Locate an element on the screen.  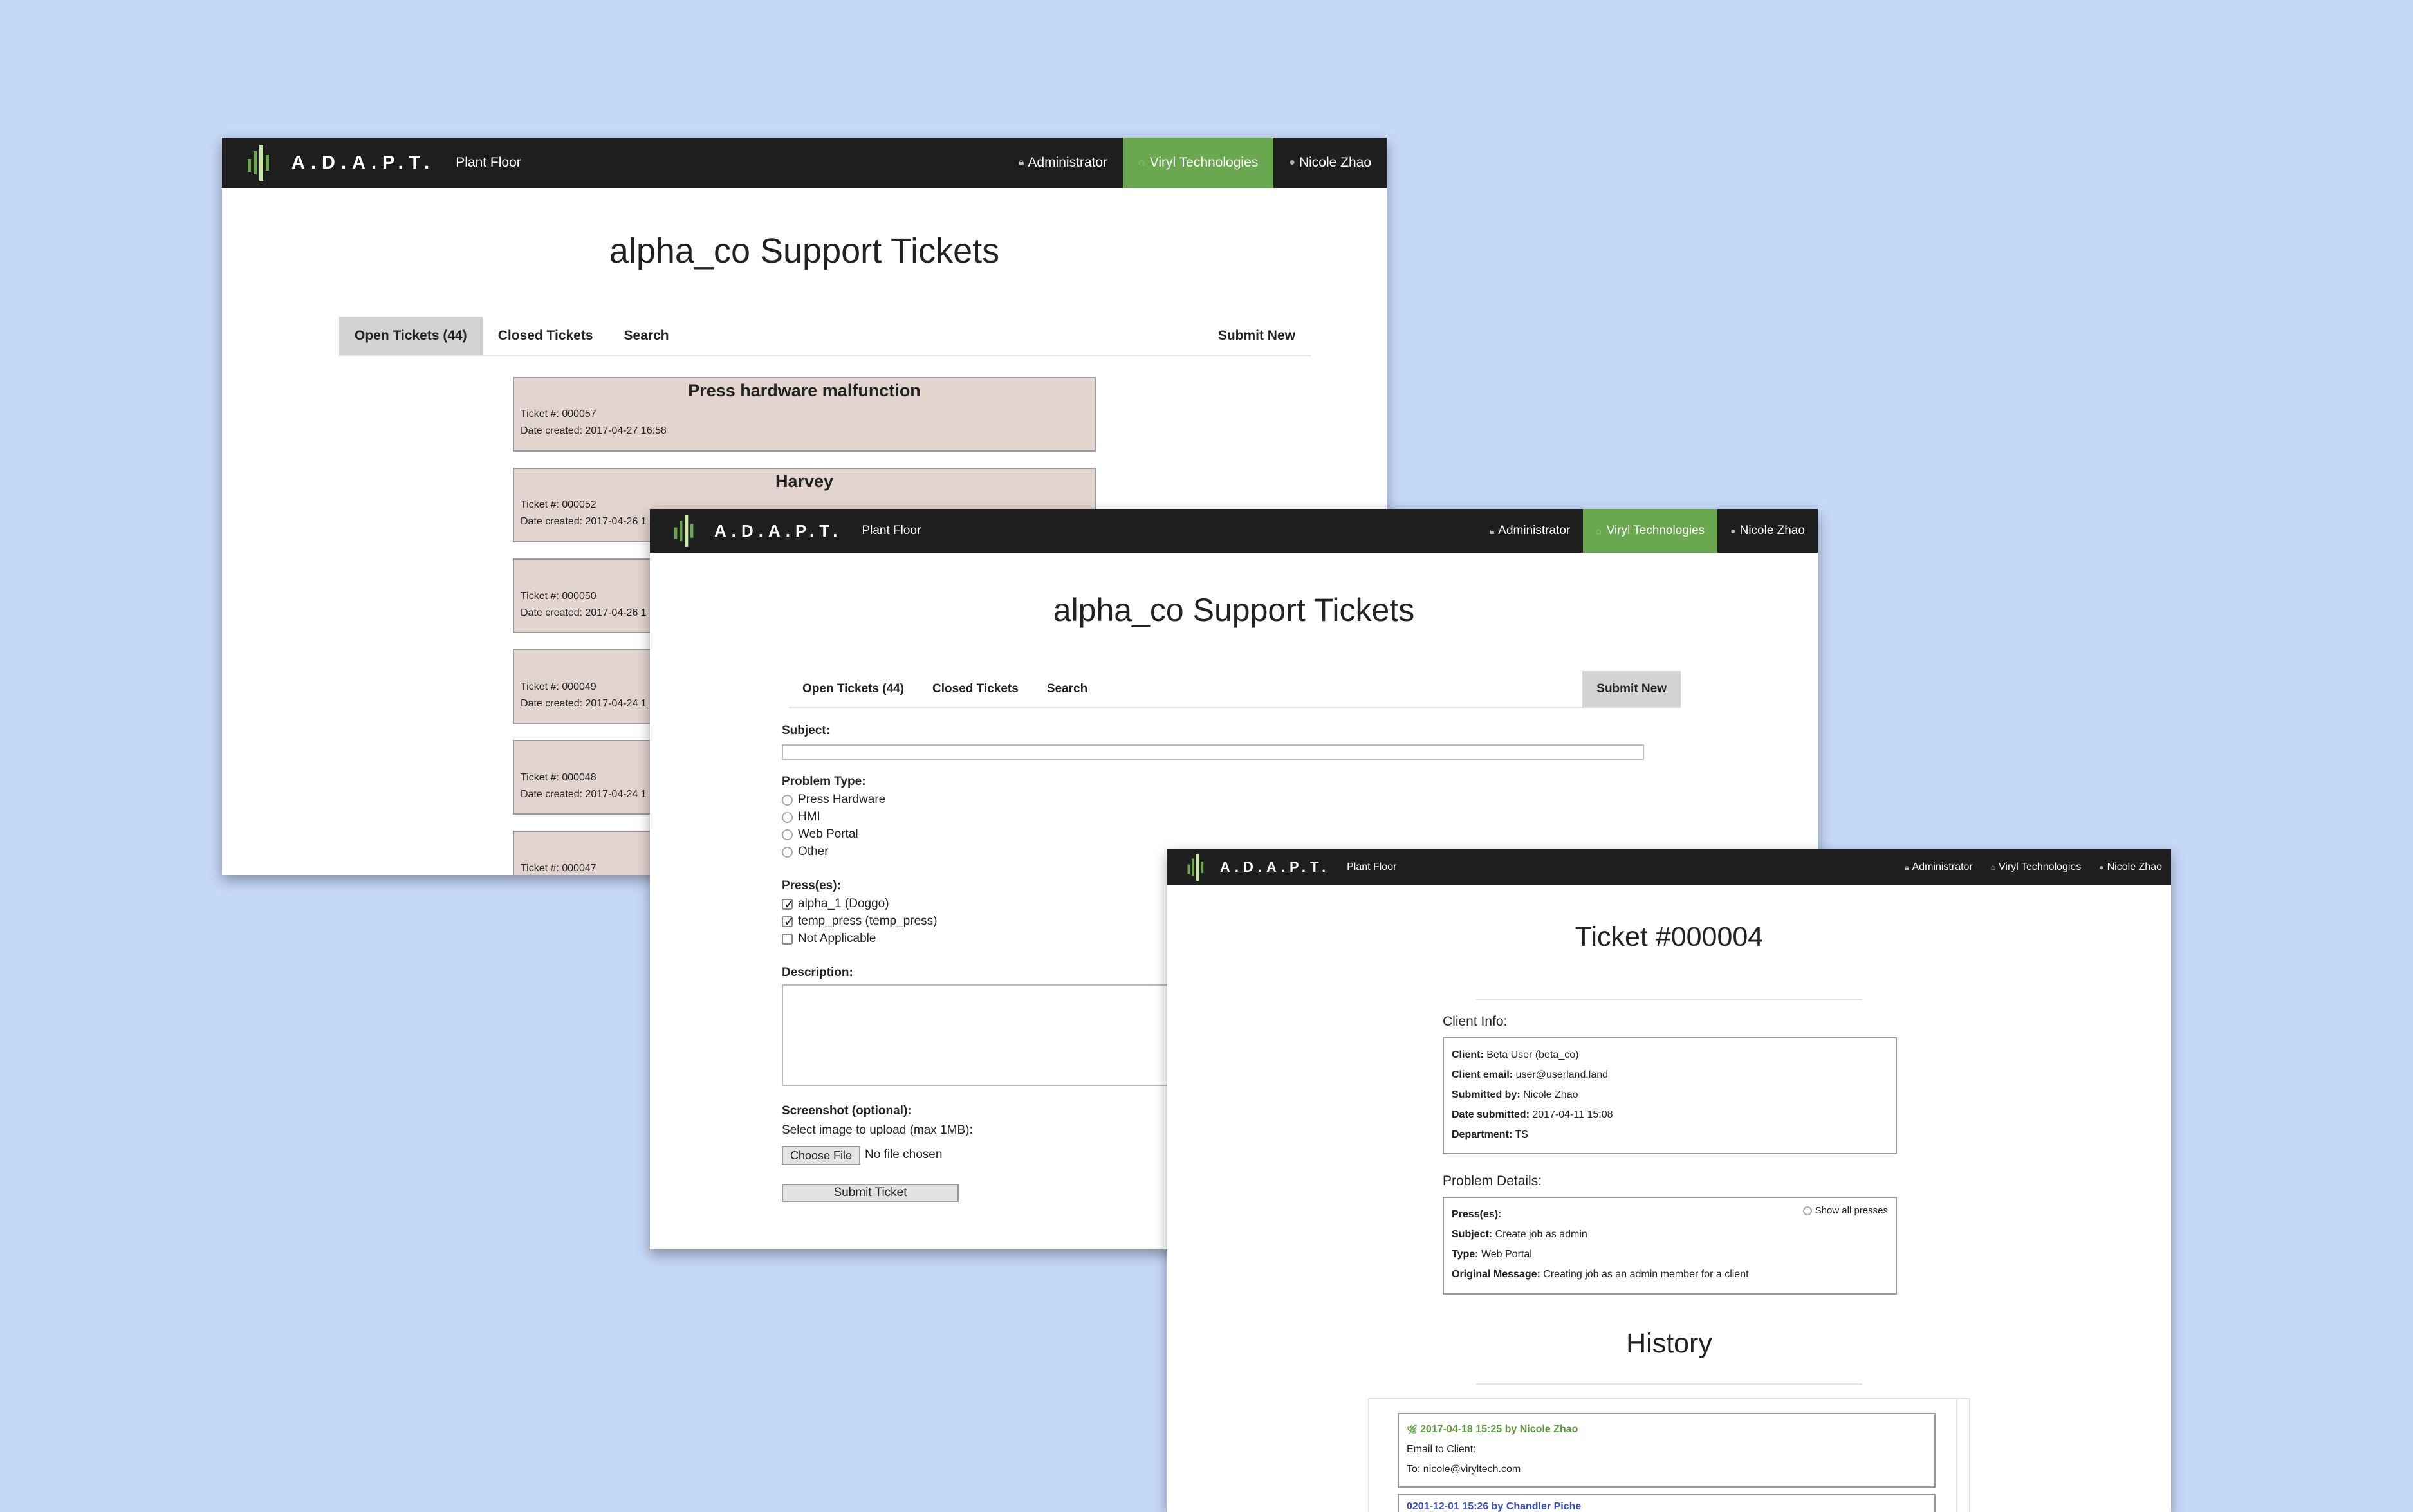
page-title: alpha_co Support Tickets is located at coordinates (1234, 610).